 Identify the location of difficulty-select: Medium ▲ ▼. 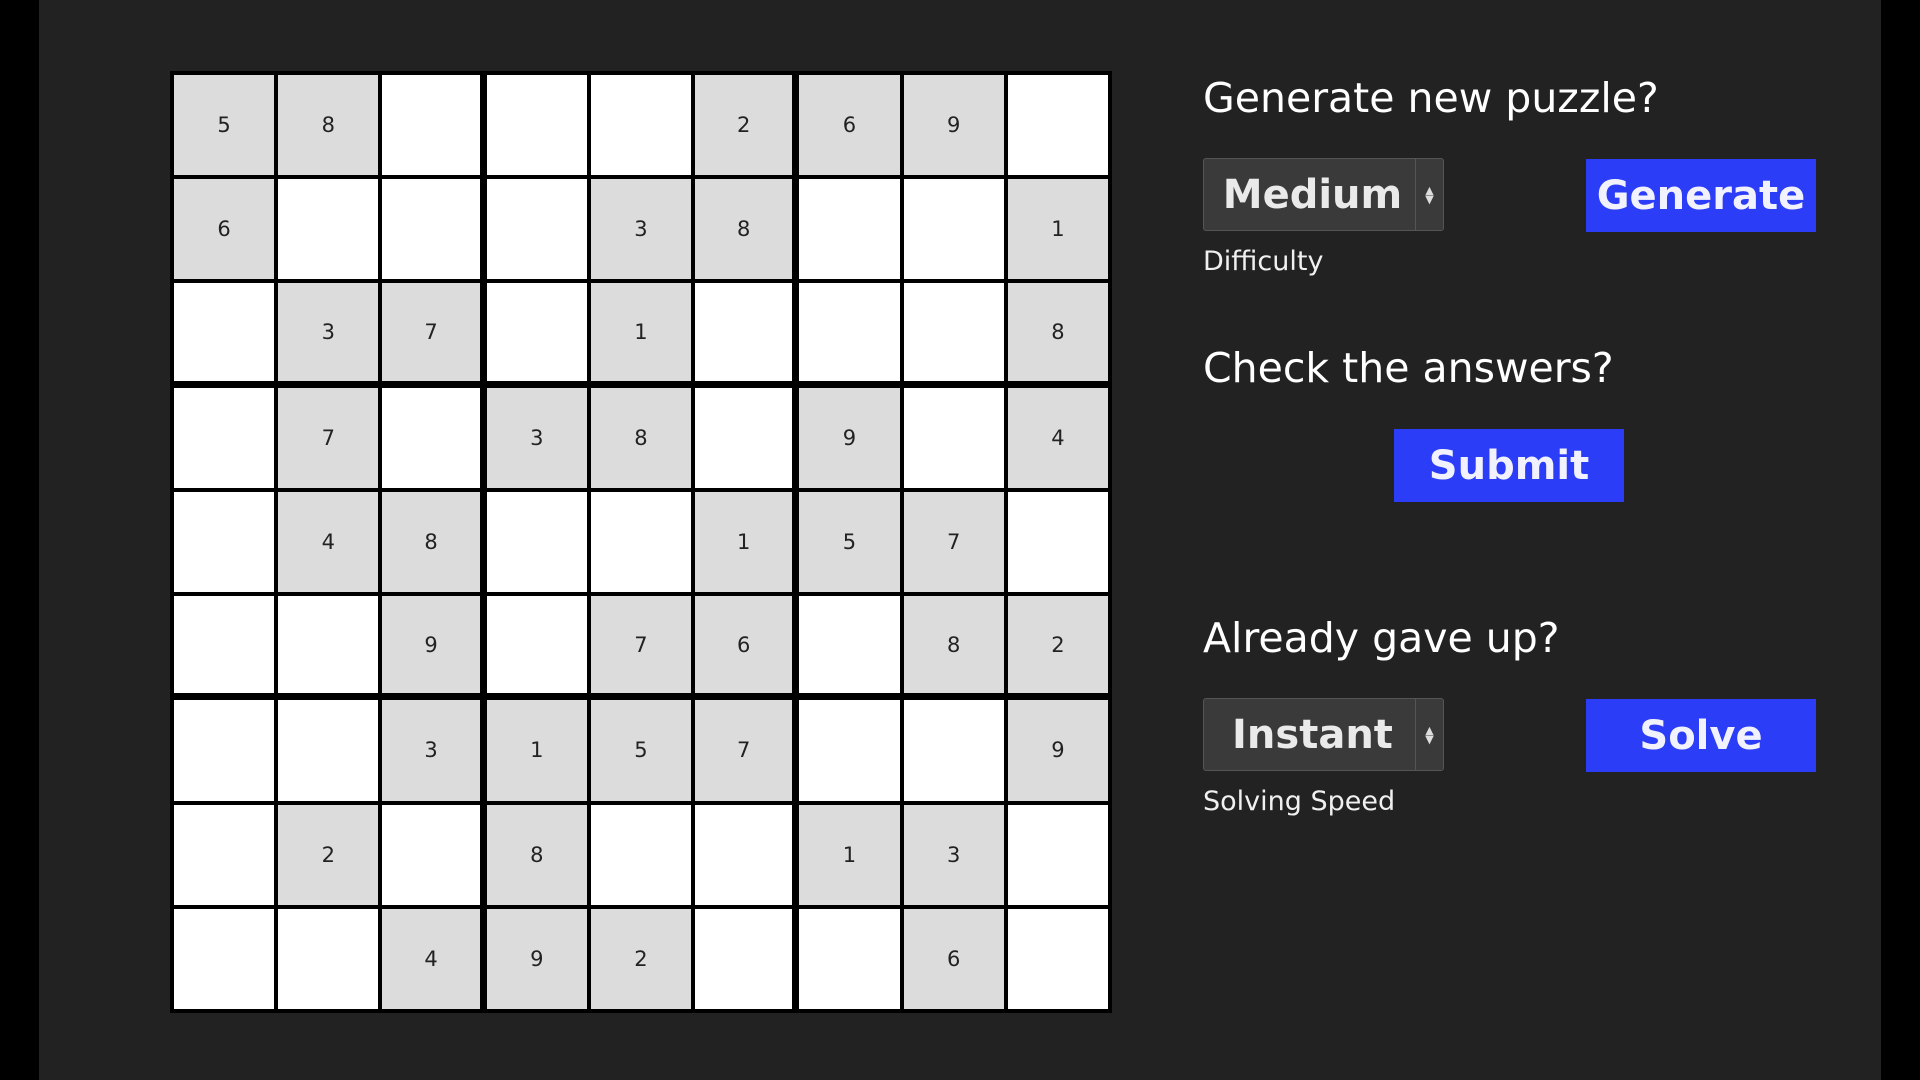
(1323, 194).